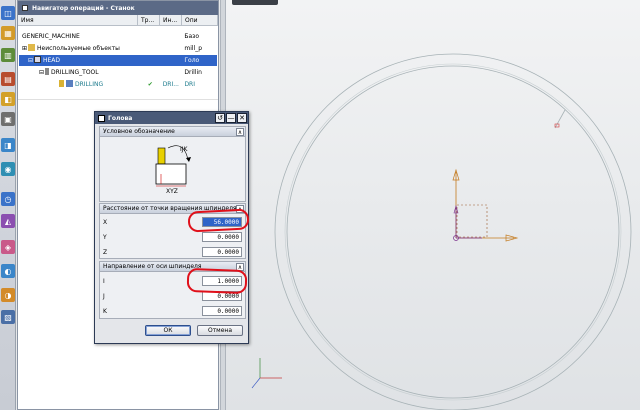  Describe the element at coordinates (69, 83) in the screenshot. I see `drilling-operation-icon` at that location.